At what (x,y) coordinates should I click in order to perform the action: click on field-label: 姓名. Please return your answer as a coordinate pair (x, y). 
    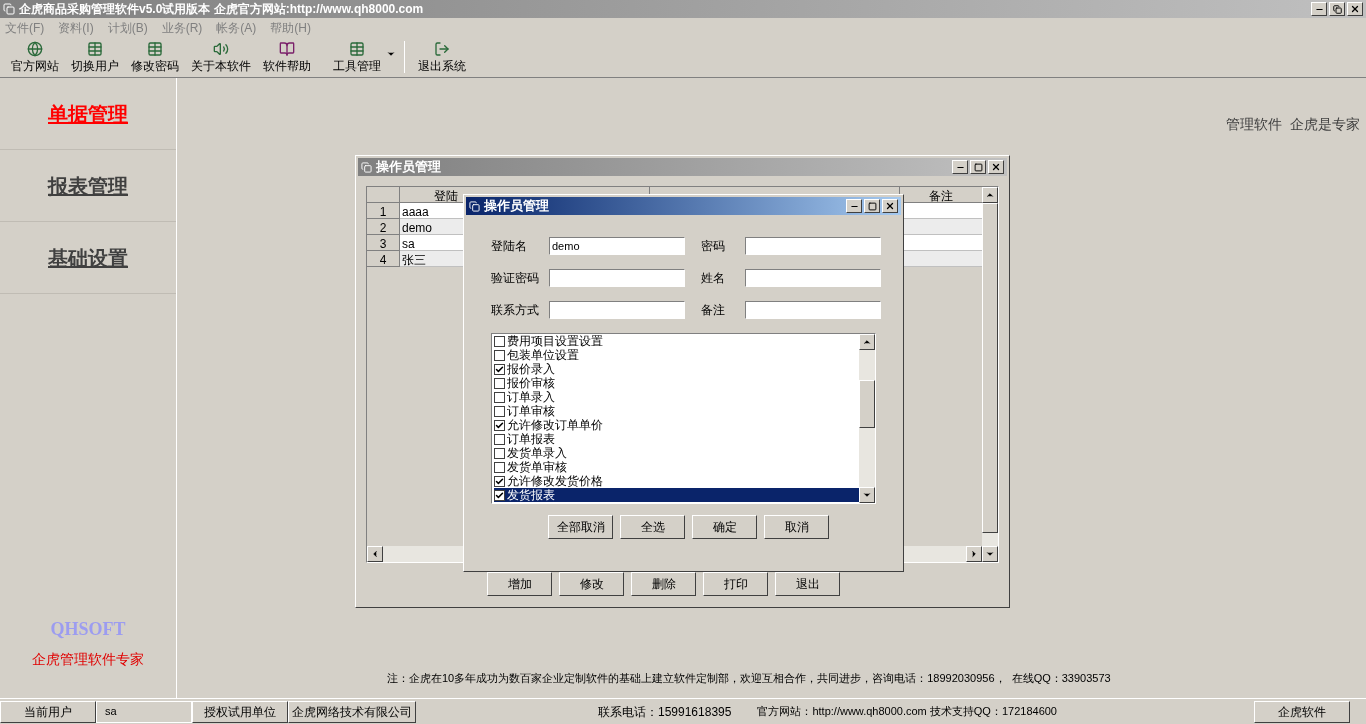
    Looking at the image, I should click on (713, 278).